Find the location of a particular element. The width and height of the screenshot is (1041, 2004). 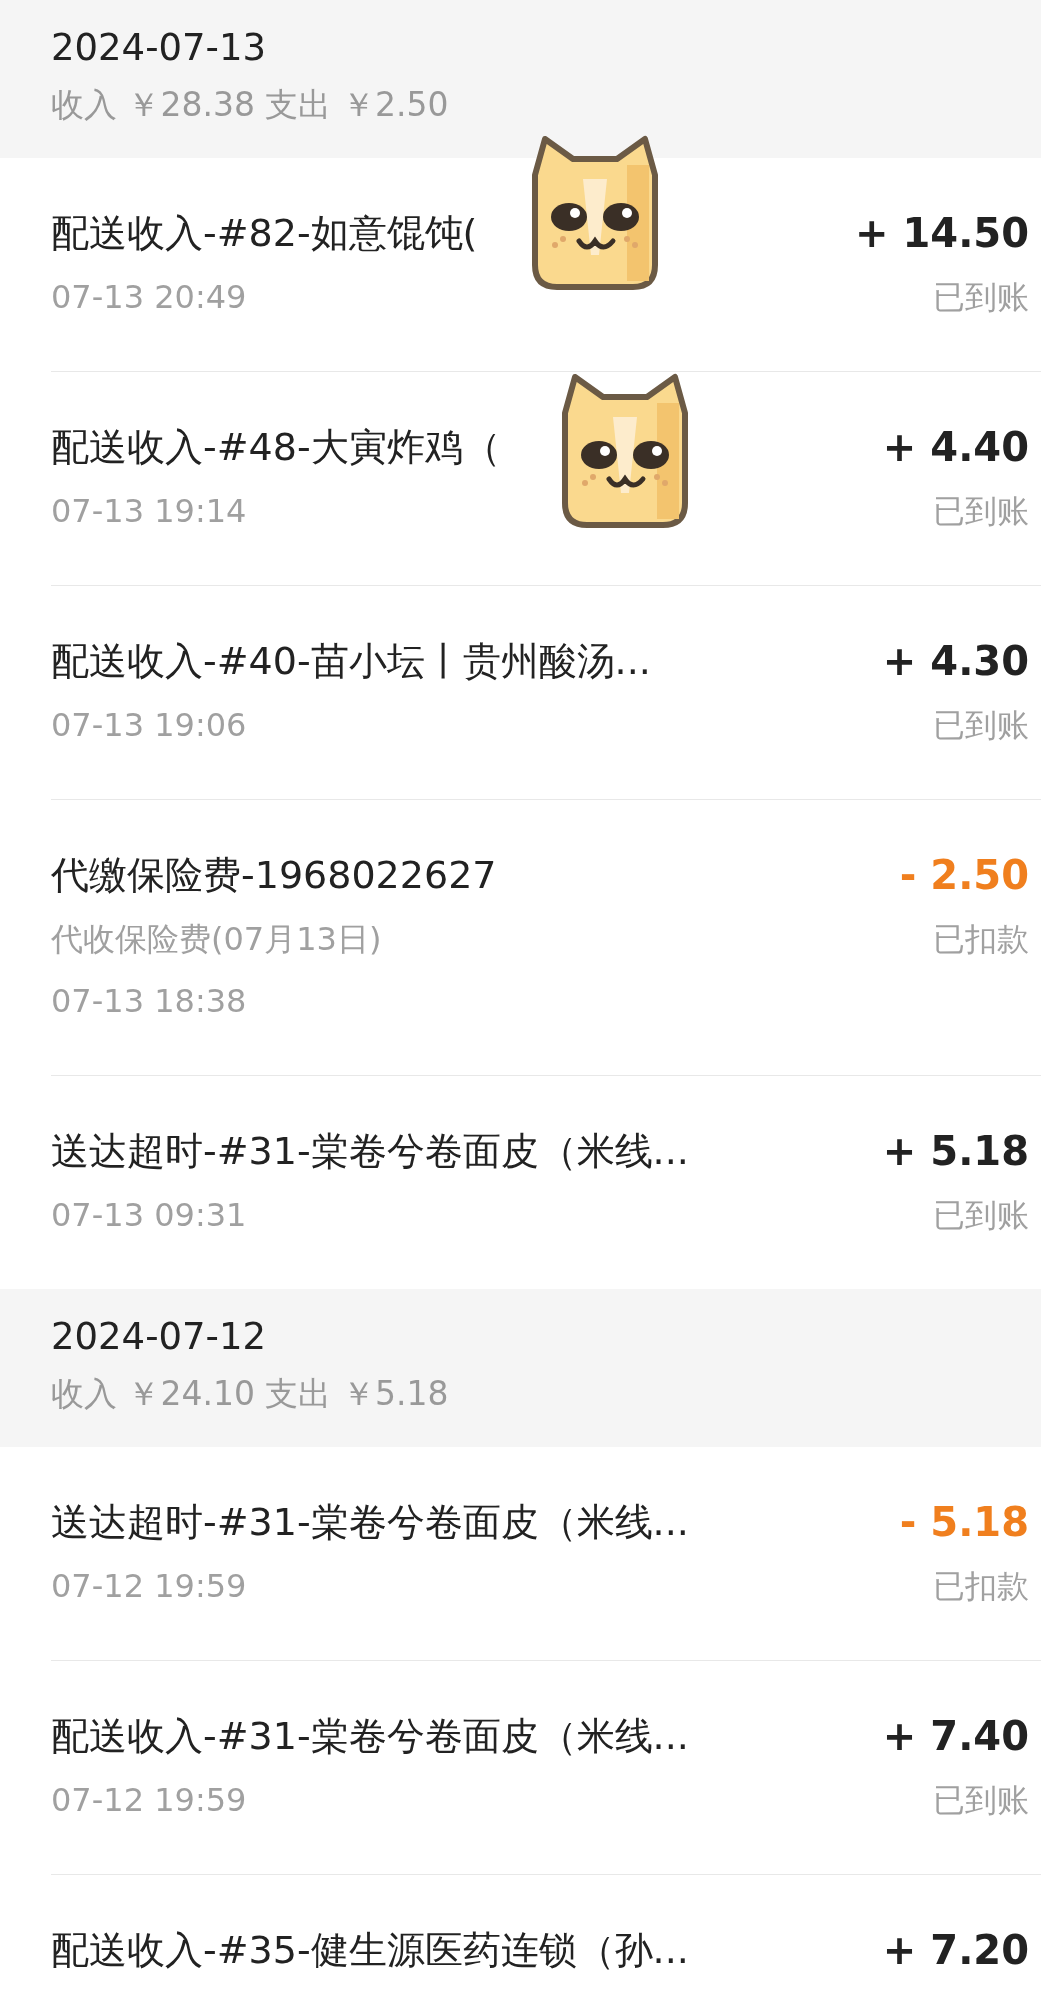

transaction-time: 07-13 19:14 is located at coordinates (149, 511).